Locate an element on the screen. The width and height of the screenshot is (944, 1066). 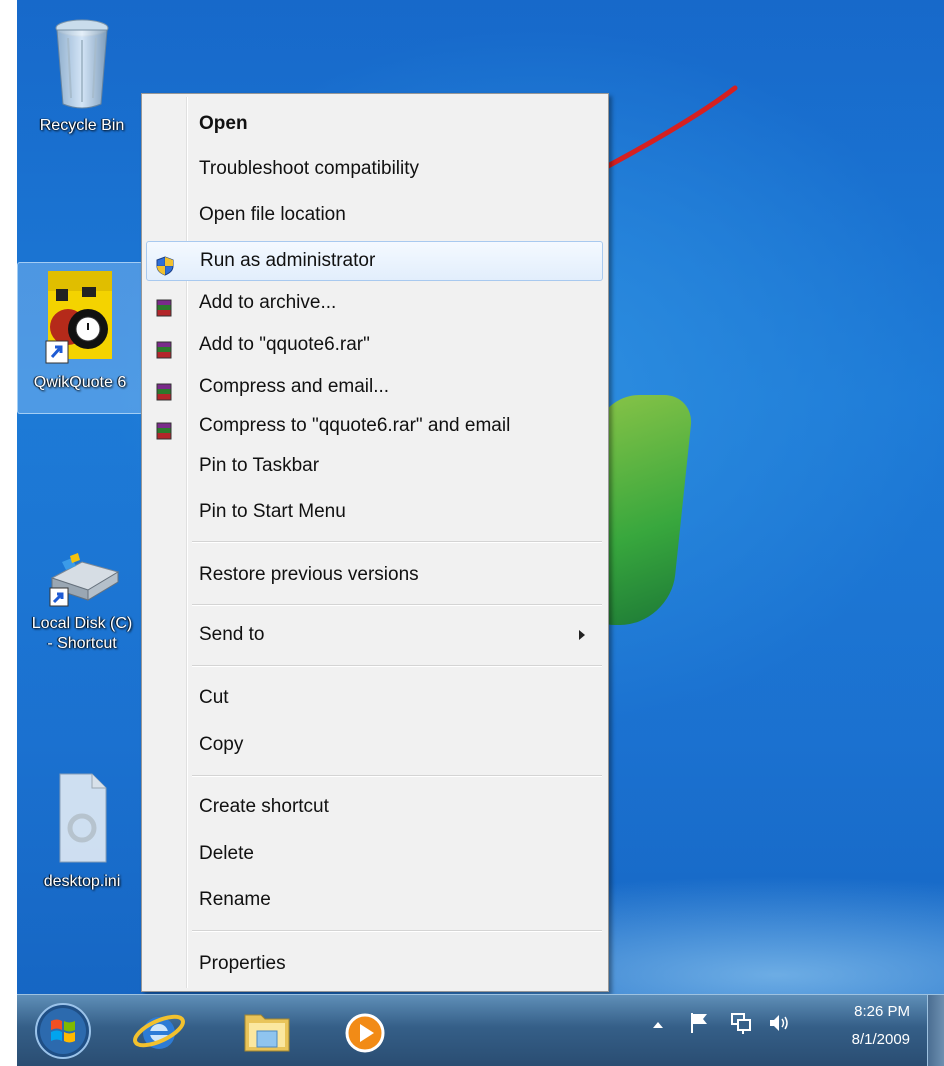
submenu-arrow-icon is located at coordinates (582, 635).